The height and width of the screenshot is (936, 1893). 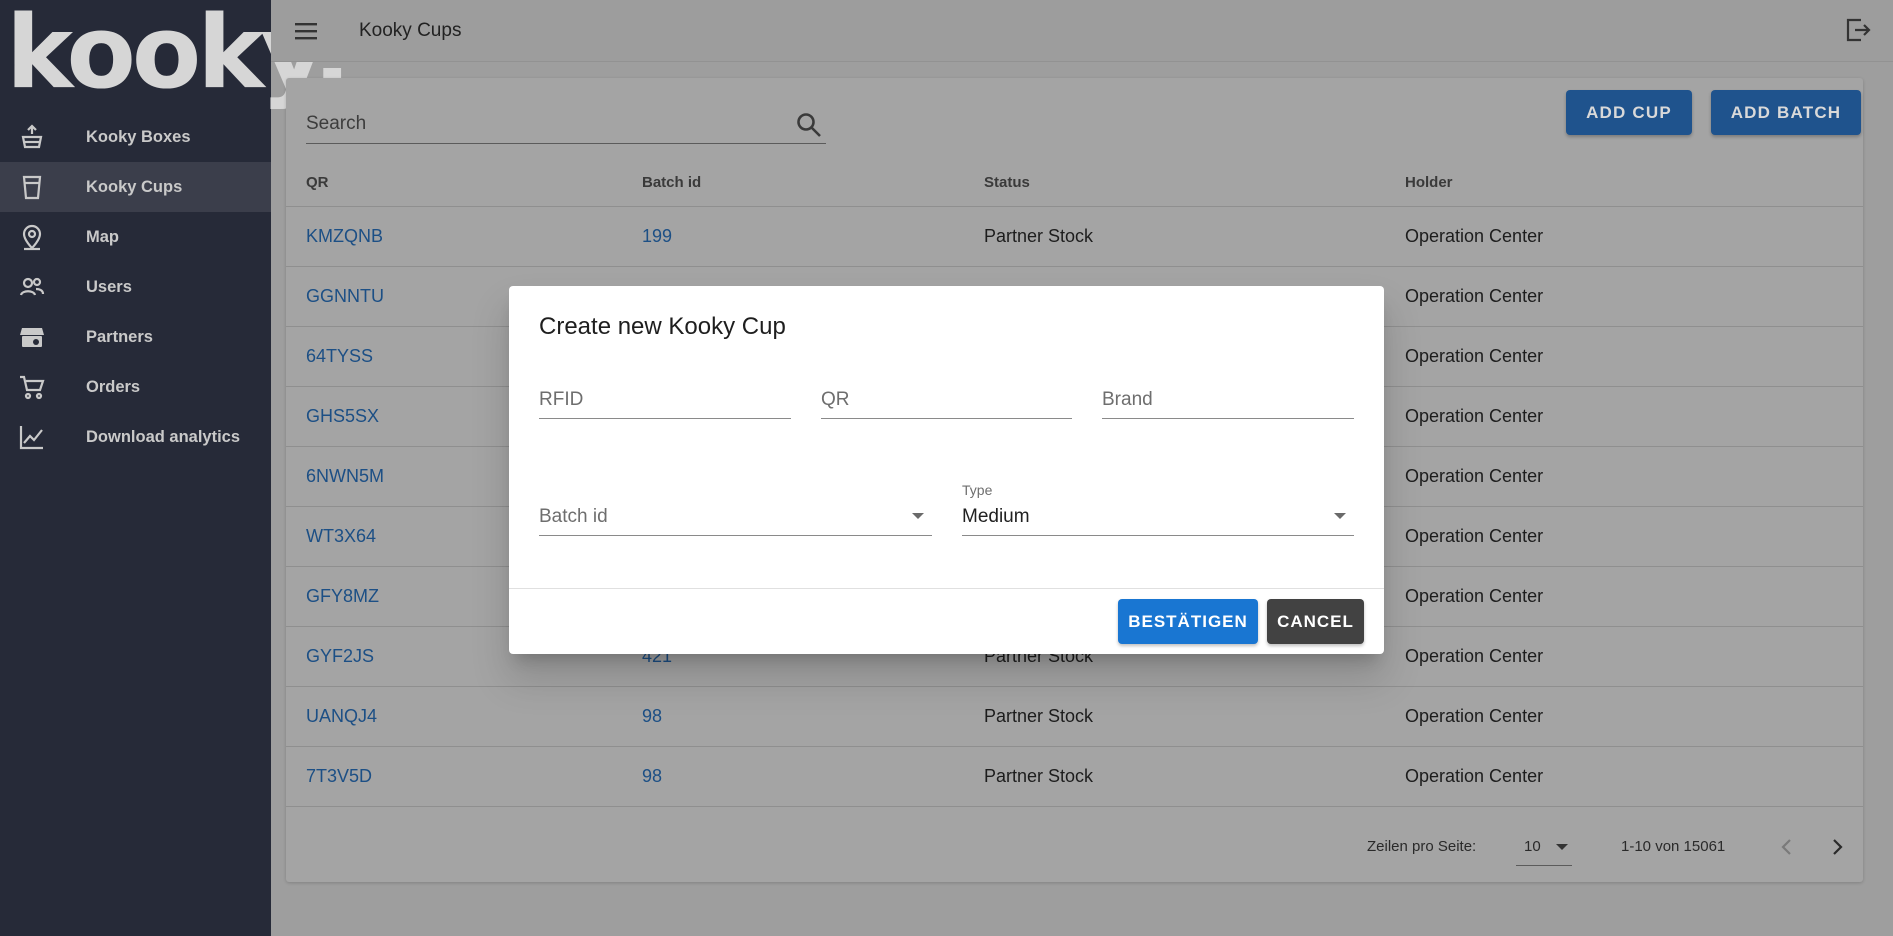 I want to click on users-icon, so click(x=43, y=287).